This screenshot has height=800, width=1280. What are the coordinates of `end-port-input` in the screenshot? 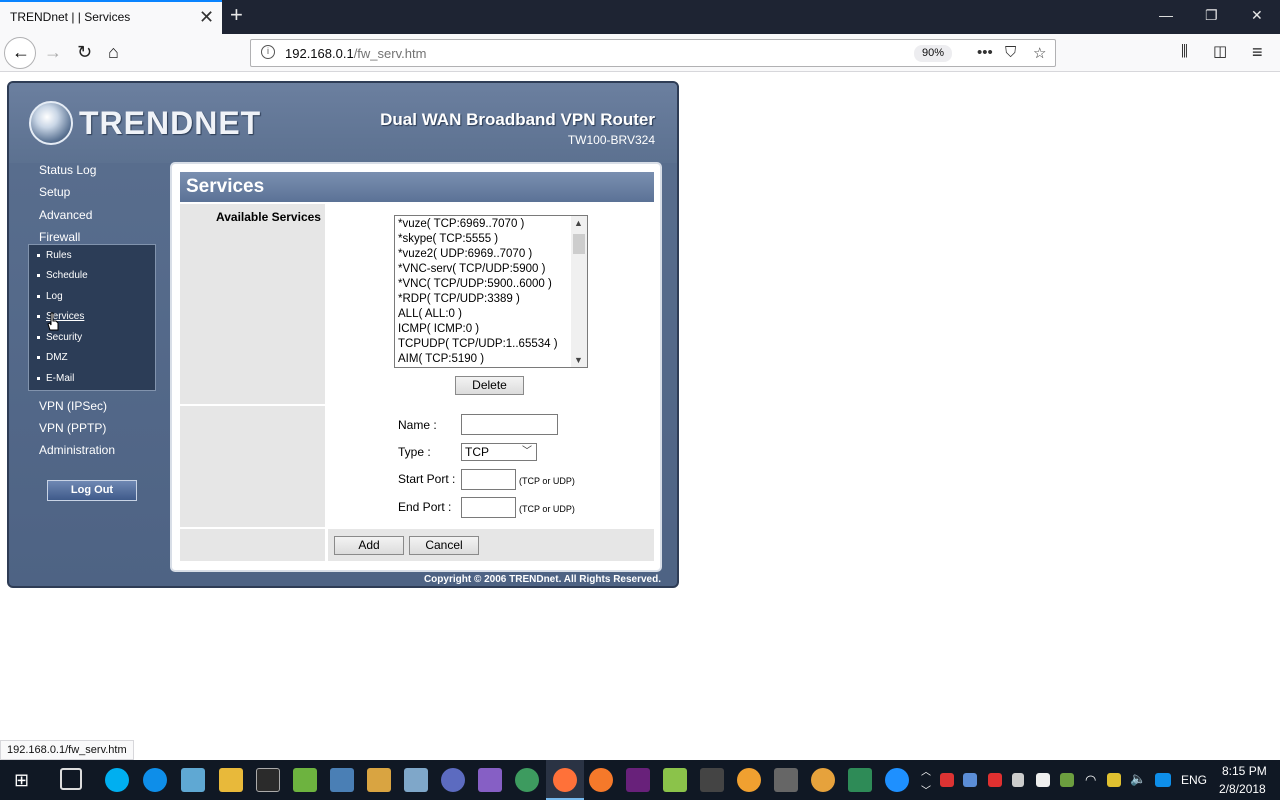 It's located at (488, 507).